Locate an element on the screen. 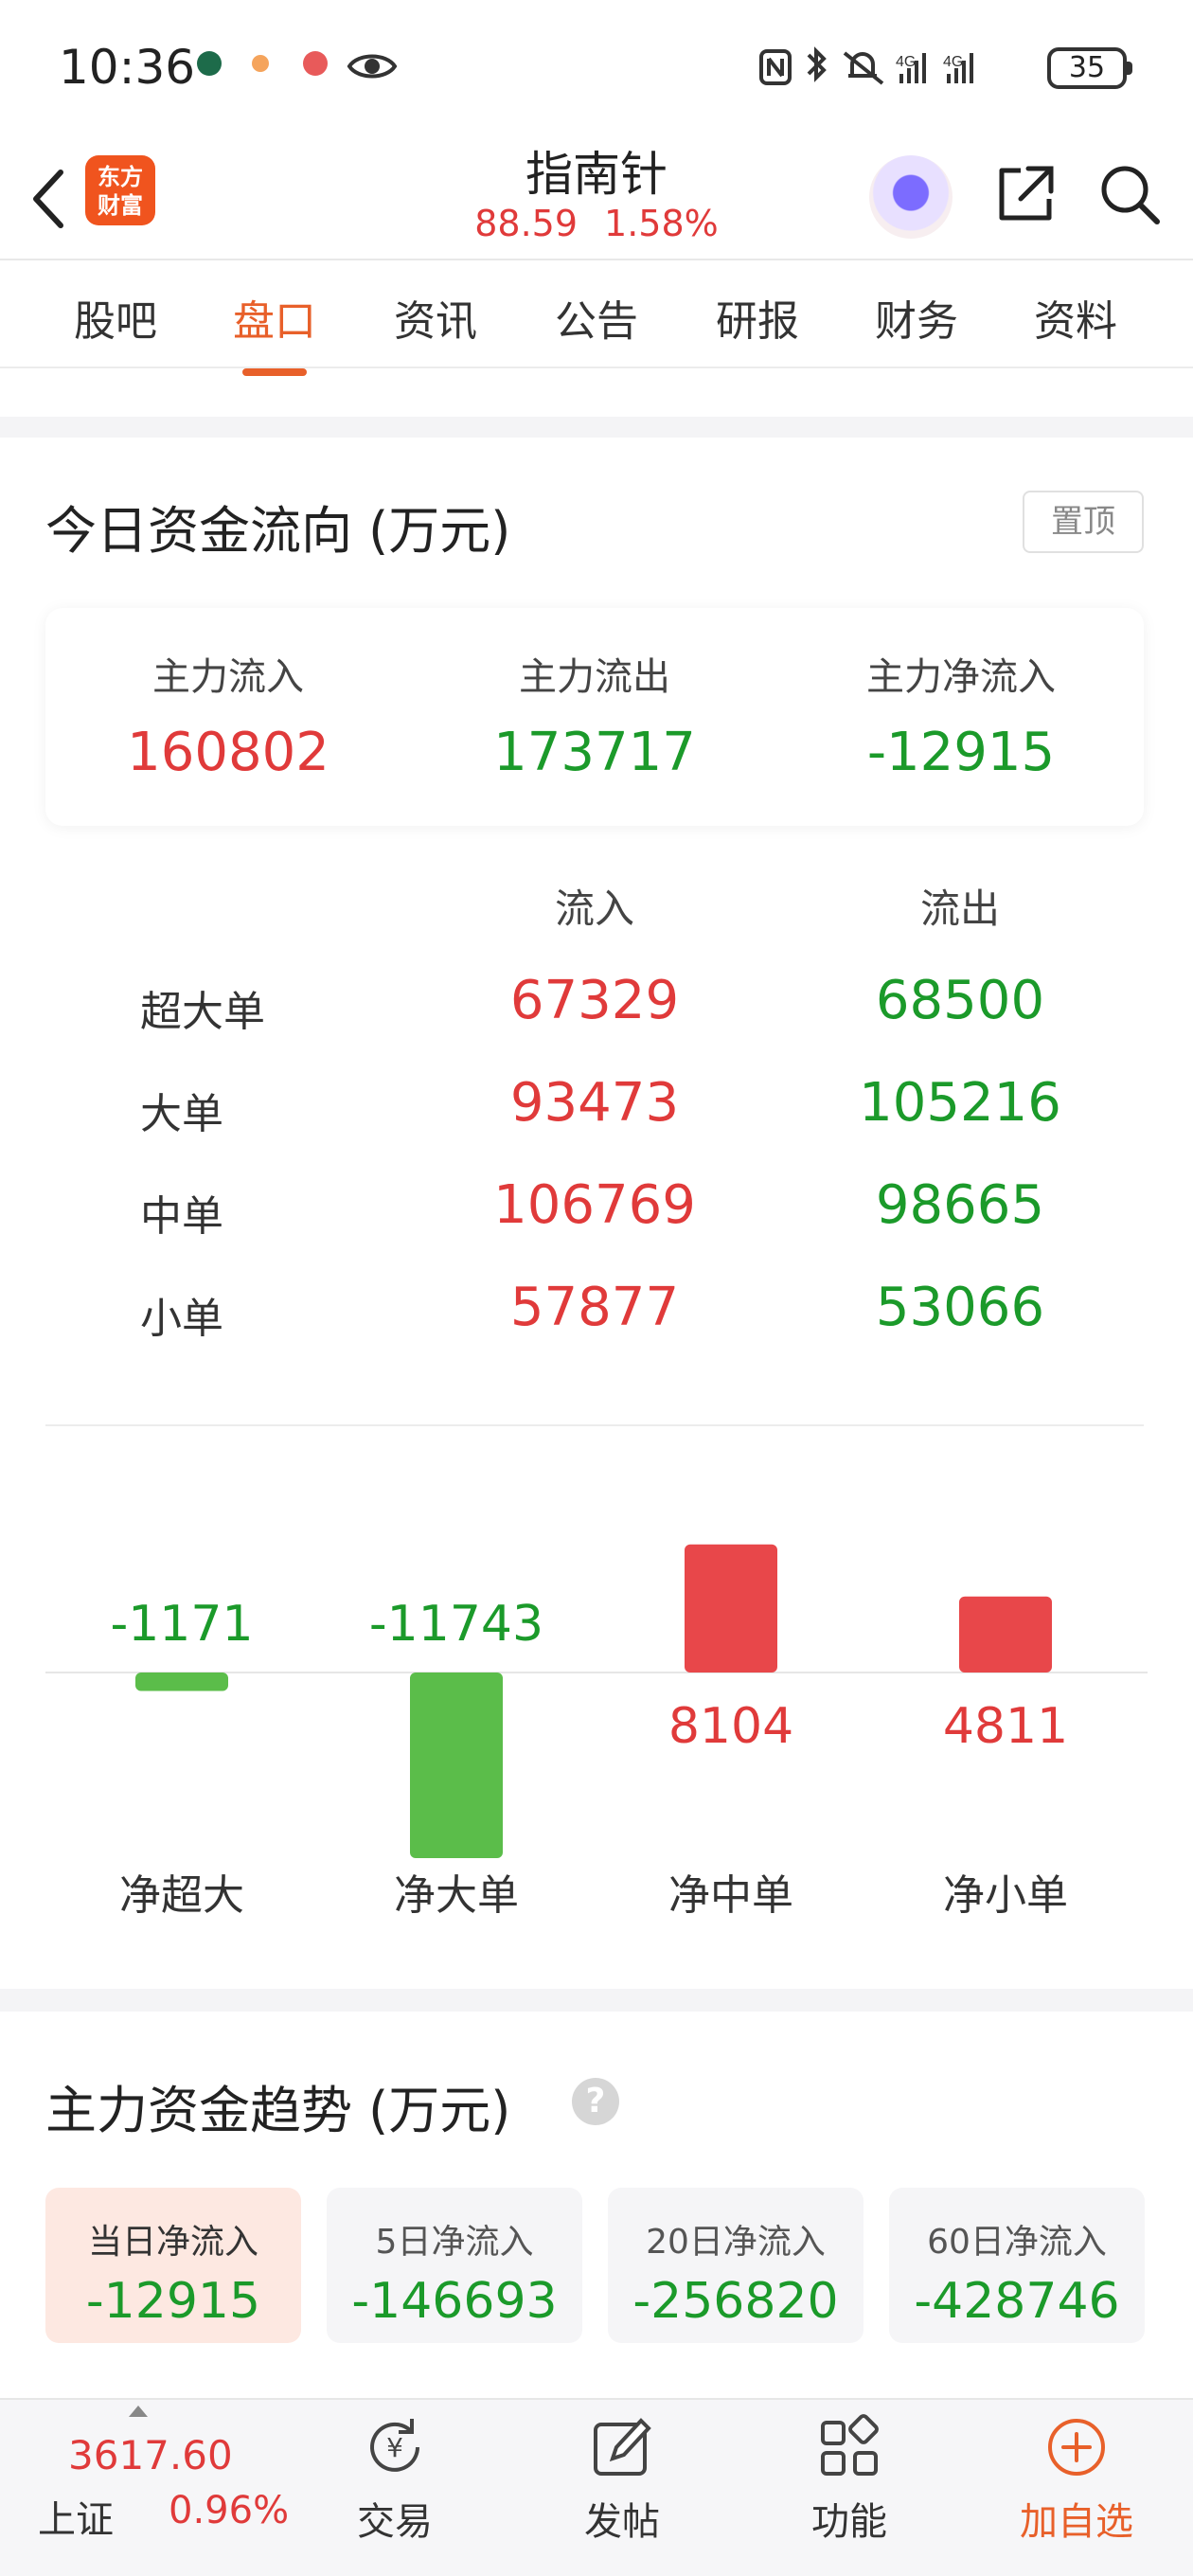 The height and width of the screenshot is (2576, 1193). trend-card-today: 当日净流入 -12915 is located at coordinates (173, 2265).